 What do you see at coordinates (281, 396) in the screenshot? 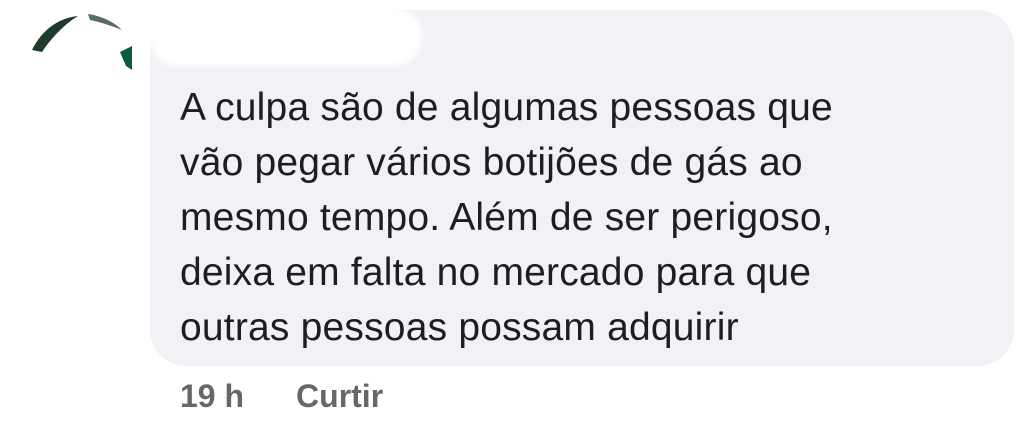
I see `comment-actions: 19 h Curtir` at bounding box center [281, 396].